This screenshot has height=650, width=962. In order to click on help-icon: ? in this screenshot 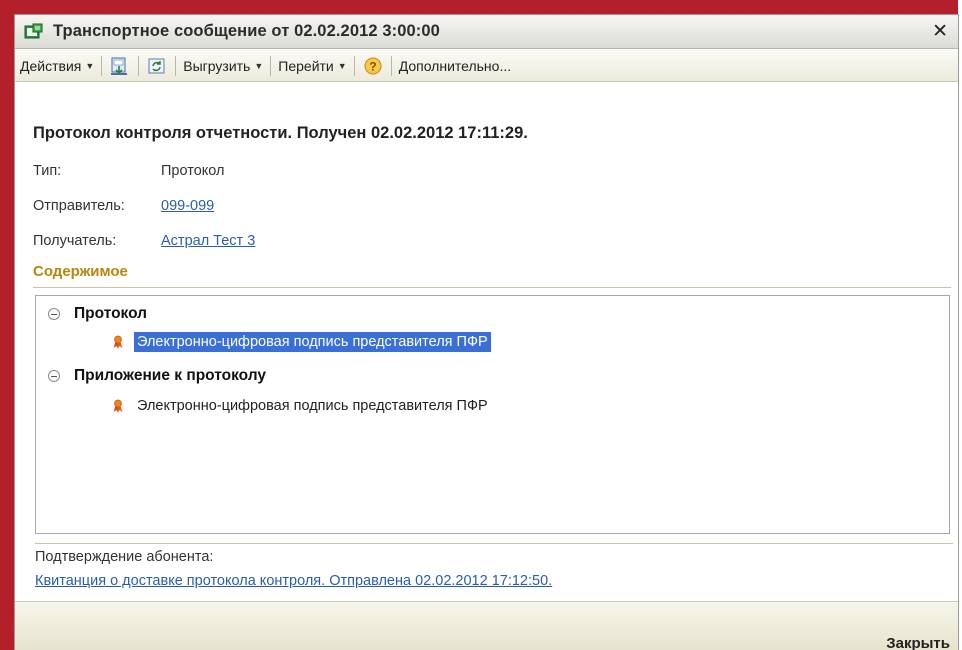, I will do `click(373, 66)`.